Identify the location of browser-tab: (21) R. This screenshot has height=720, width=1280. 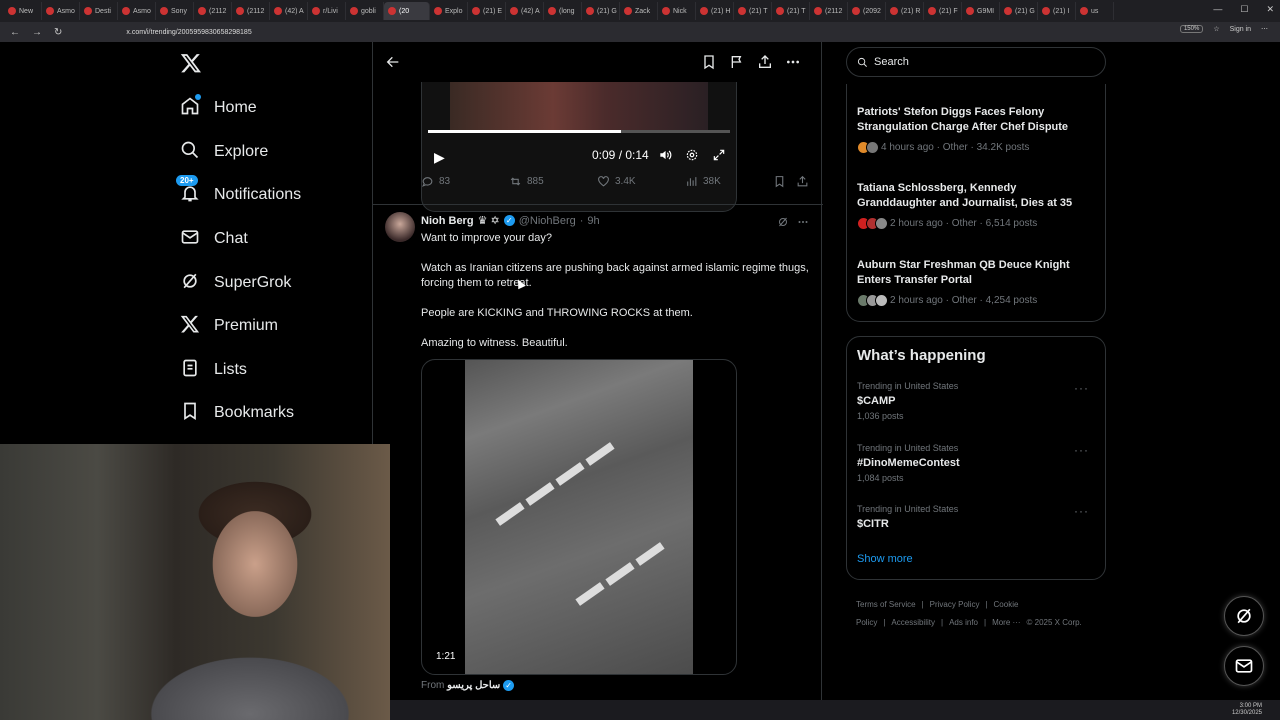
(905, 11).